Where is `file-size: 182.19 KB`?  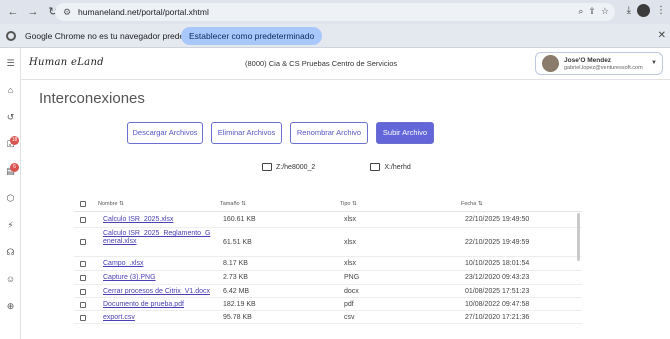
file-size: 182.19 KB is located at coordinates (239, 304).